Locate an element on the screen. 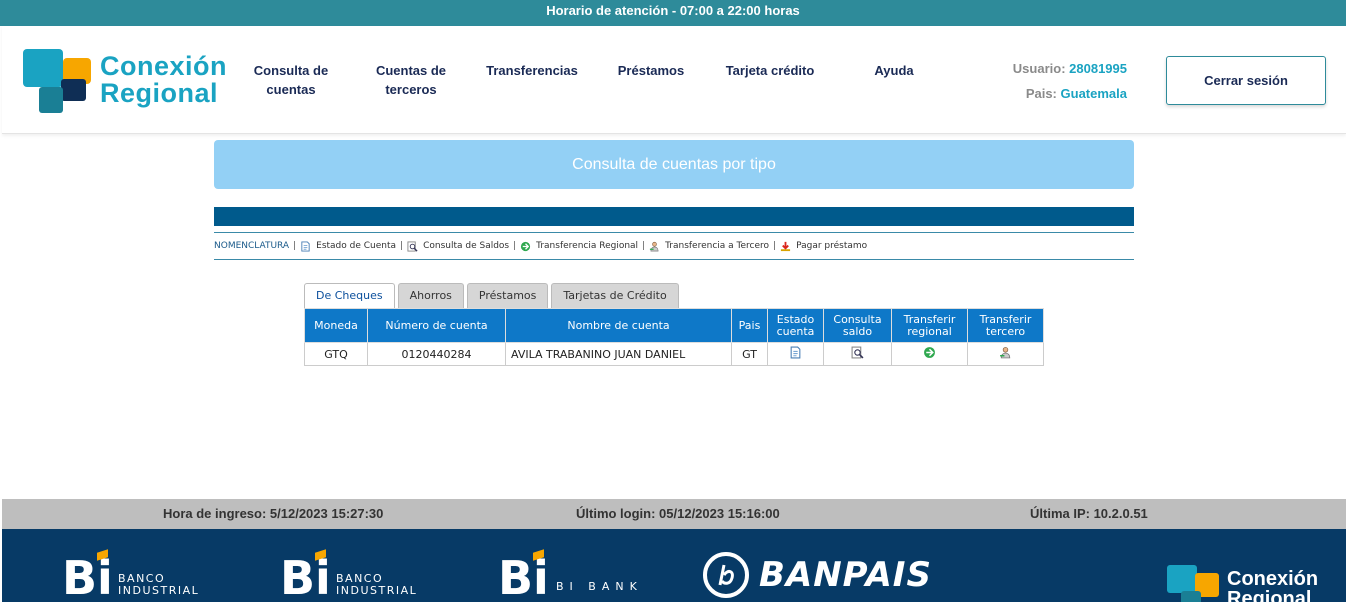 This screenshot has height=602, width=1346. brand-name: Conexión Regional is located at coordinates (163, 80).